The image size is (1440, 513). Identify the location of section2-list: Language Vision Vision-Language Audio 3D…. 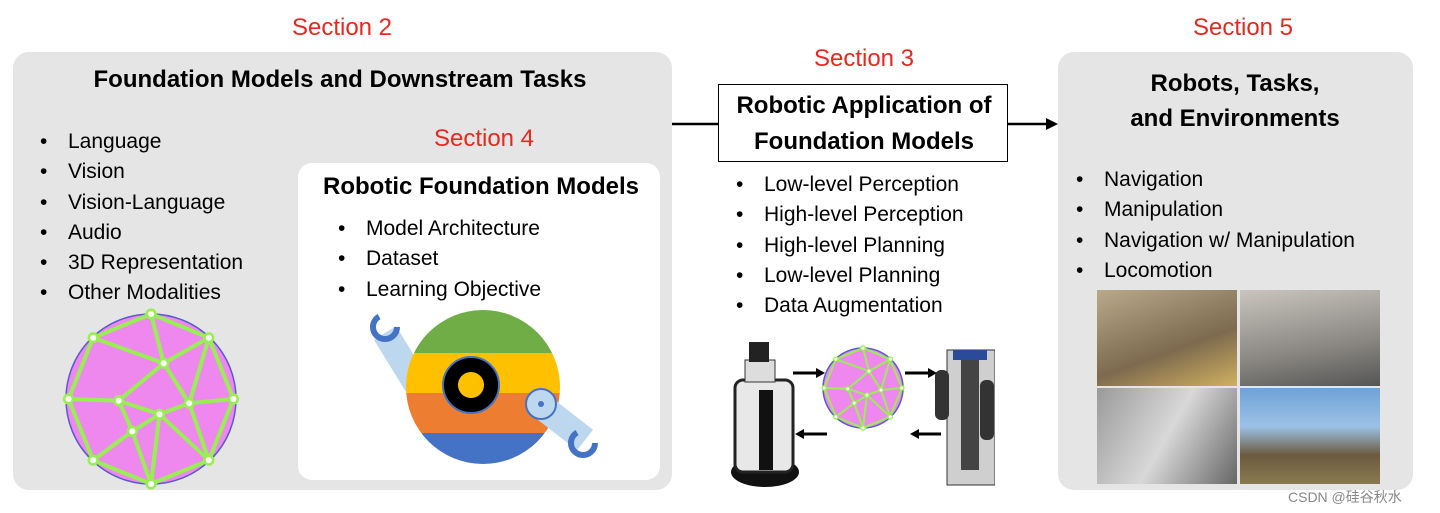
(141, 218).